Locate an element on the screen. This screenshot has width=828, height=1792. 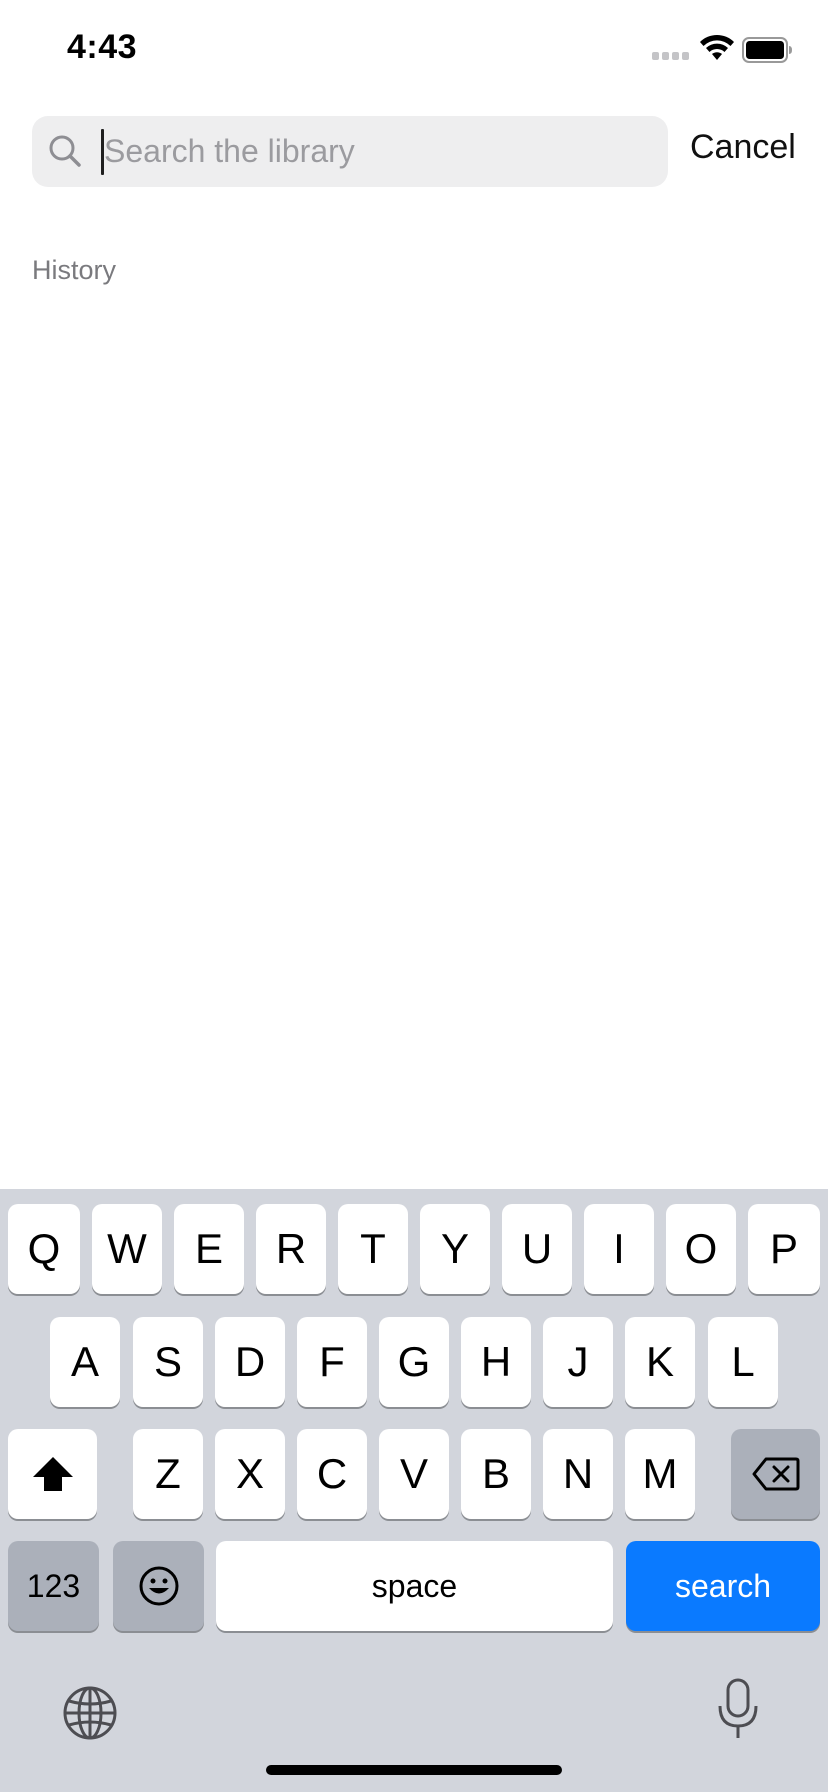
home-indicator is located at coordinates (414, 1770).